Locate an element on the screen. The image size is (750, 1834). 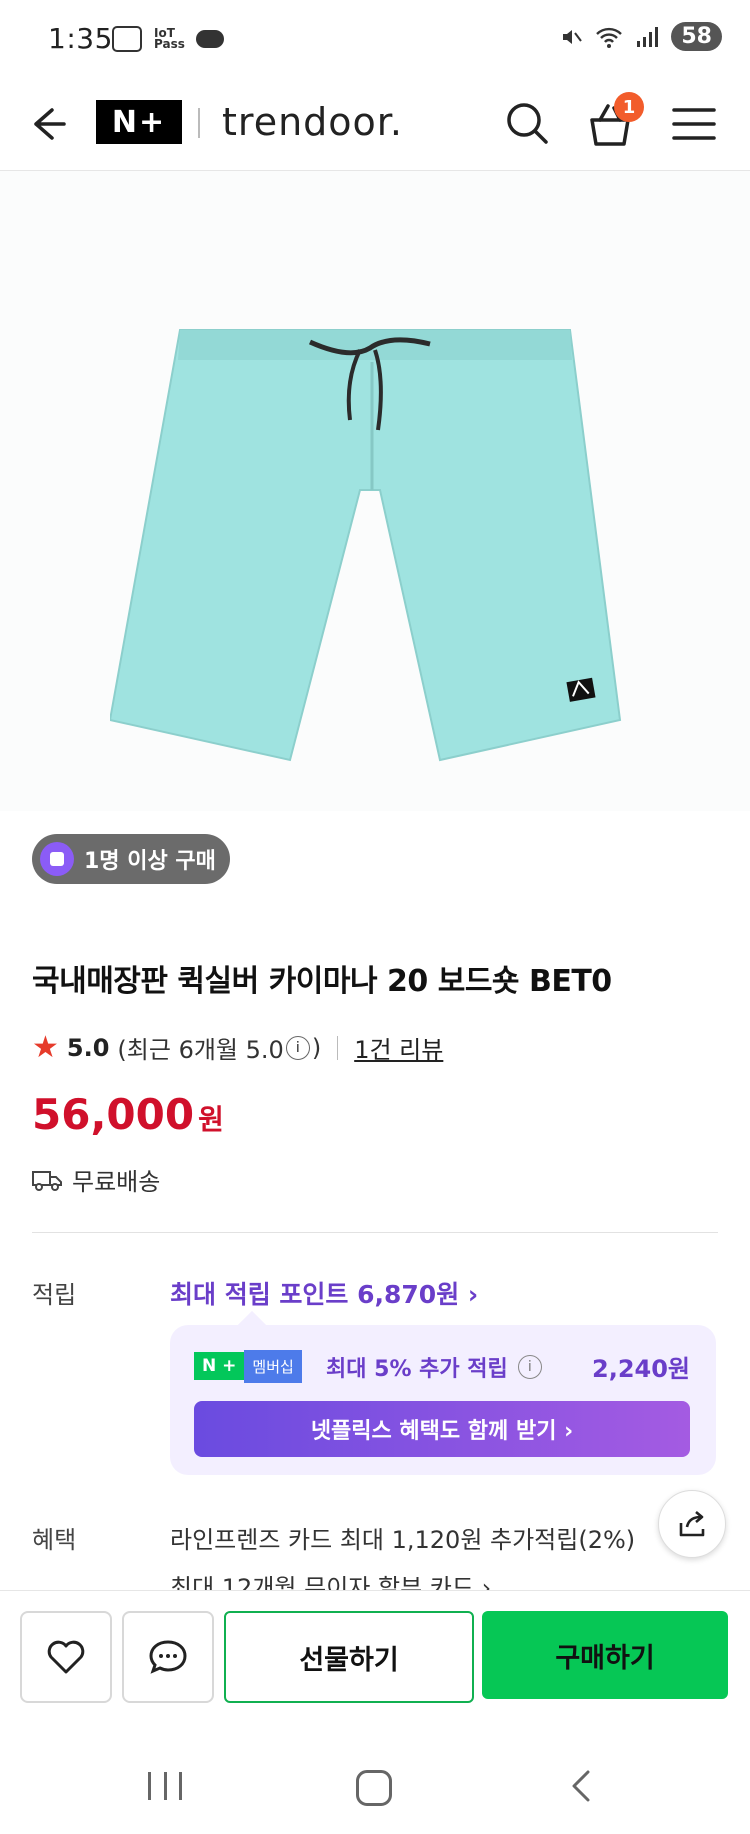
product-title: 국내매장판 퀵실버 카이마나 20 보드숏 BET0 is located at coordinates (322, 981).